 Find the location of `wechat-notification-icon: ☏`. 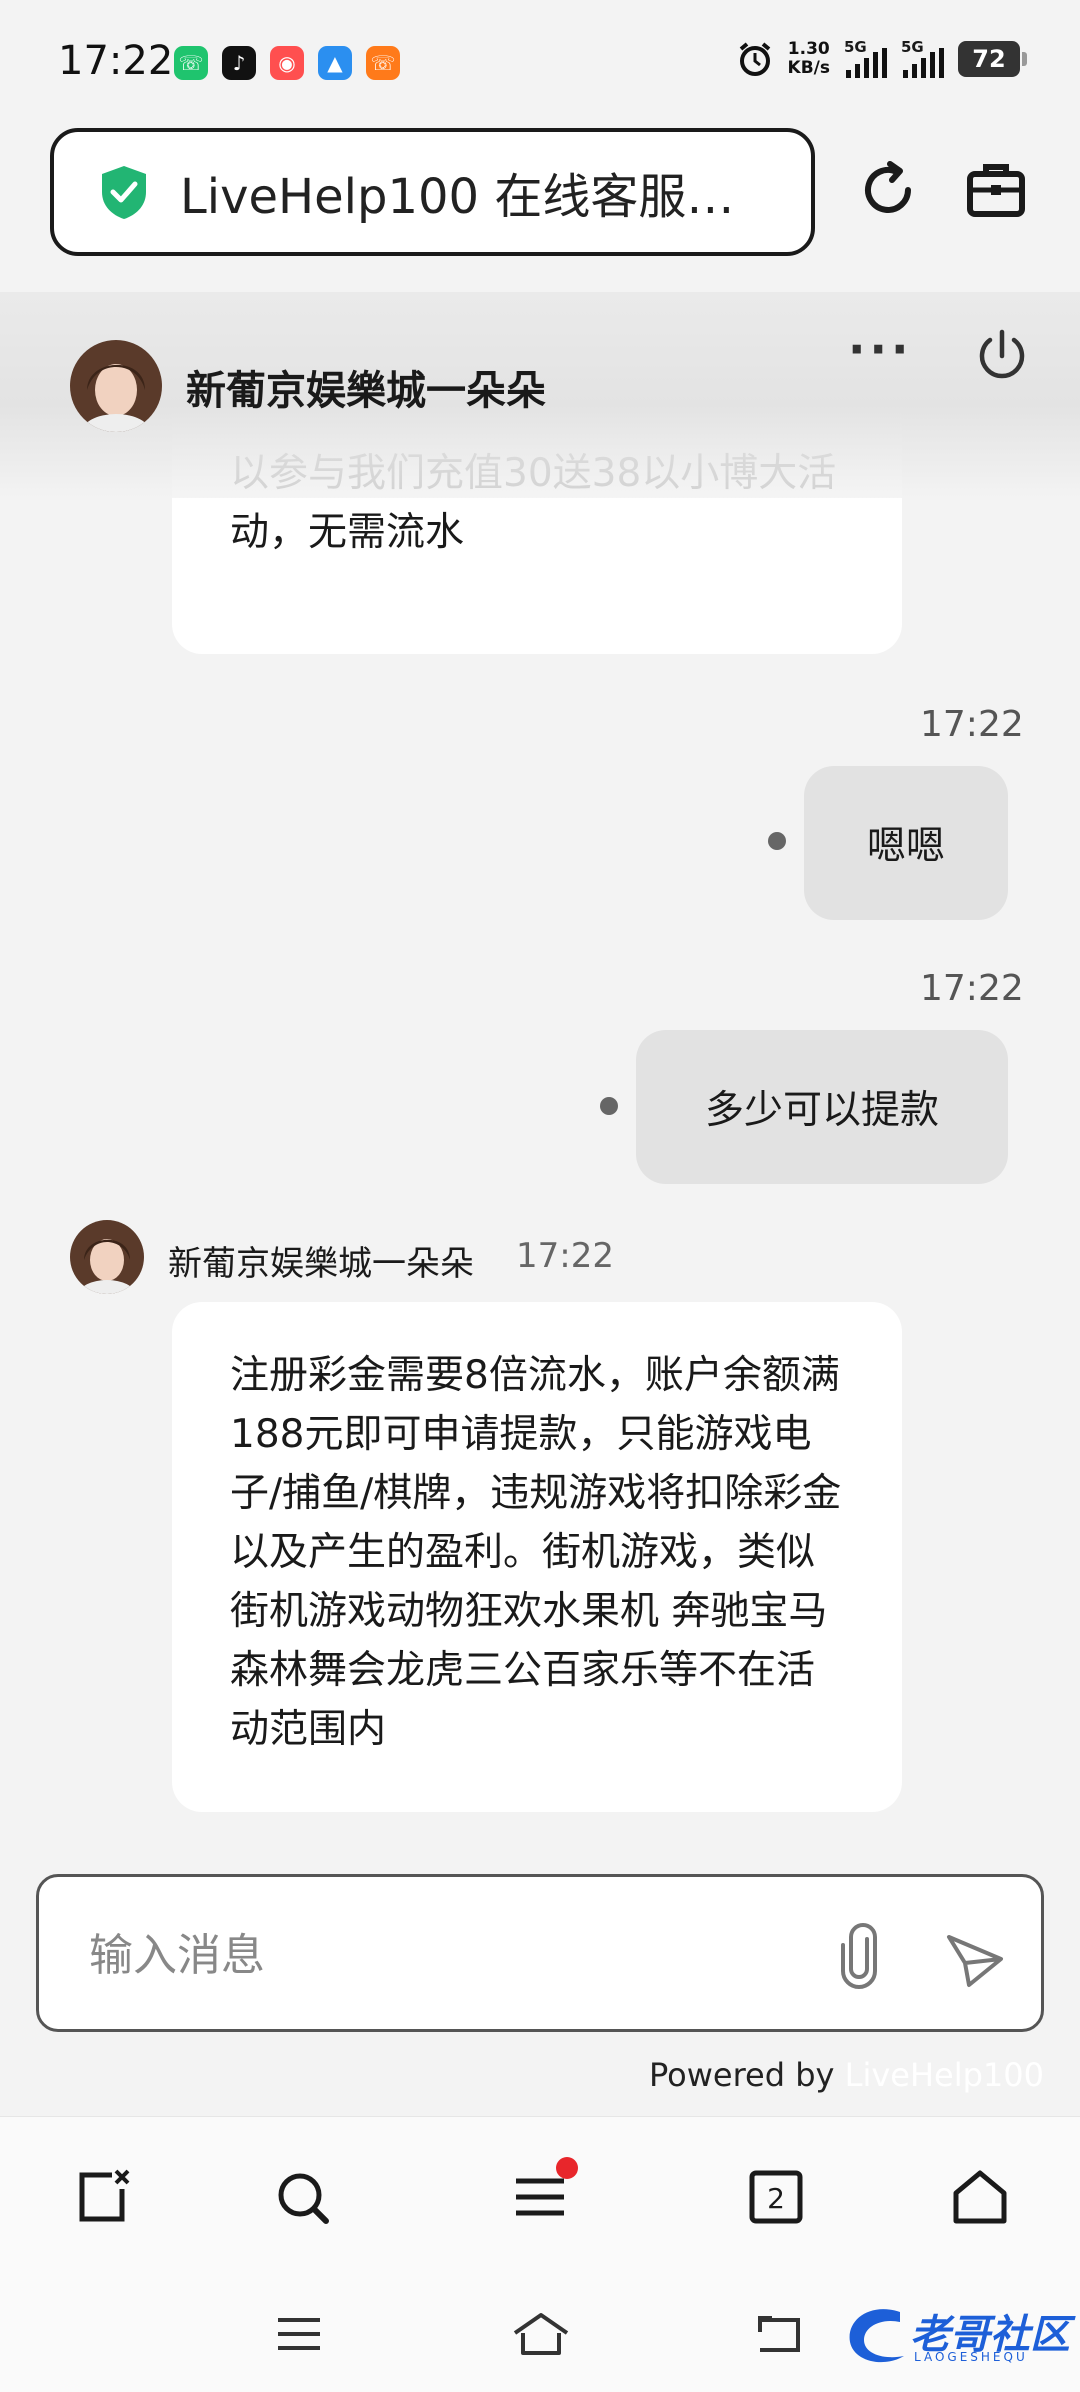

wechat-notification-icon: ☏ is located at coordinates (191, 63).